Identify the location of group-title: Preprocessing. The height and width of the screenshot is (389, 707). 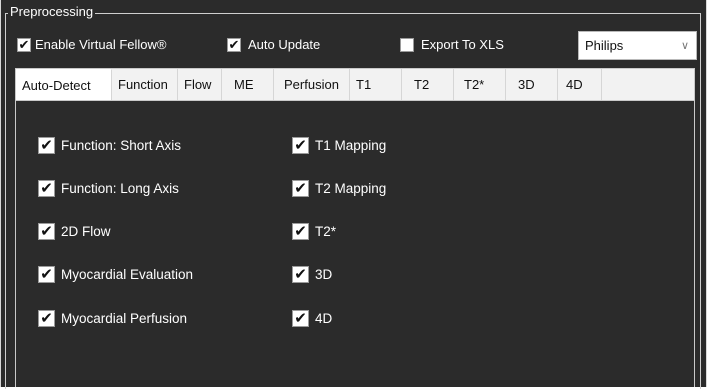
(52, 12).